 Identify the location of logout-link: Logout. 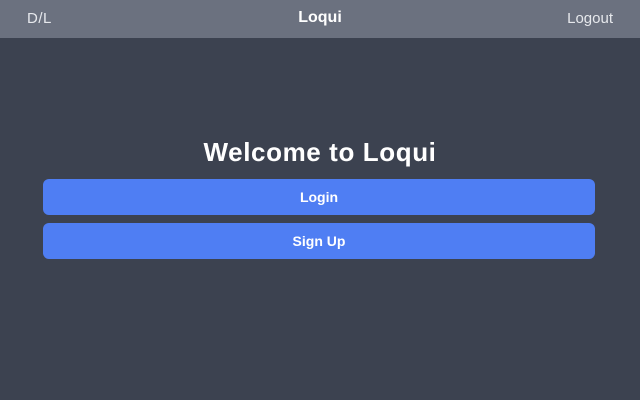
(590, 18).